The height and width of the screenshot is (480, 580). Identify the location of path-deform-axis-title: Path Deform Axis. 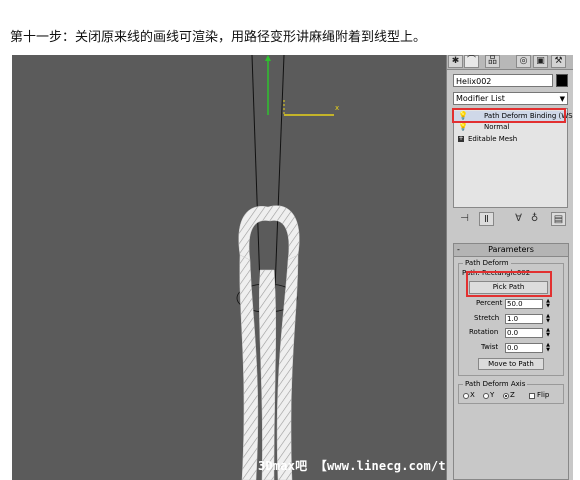
(495, 384).